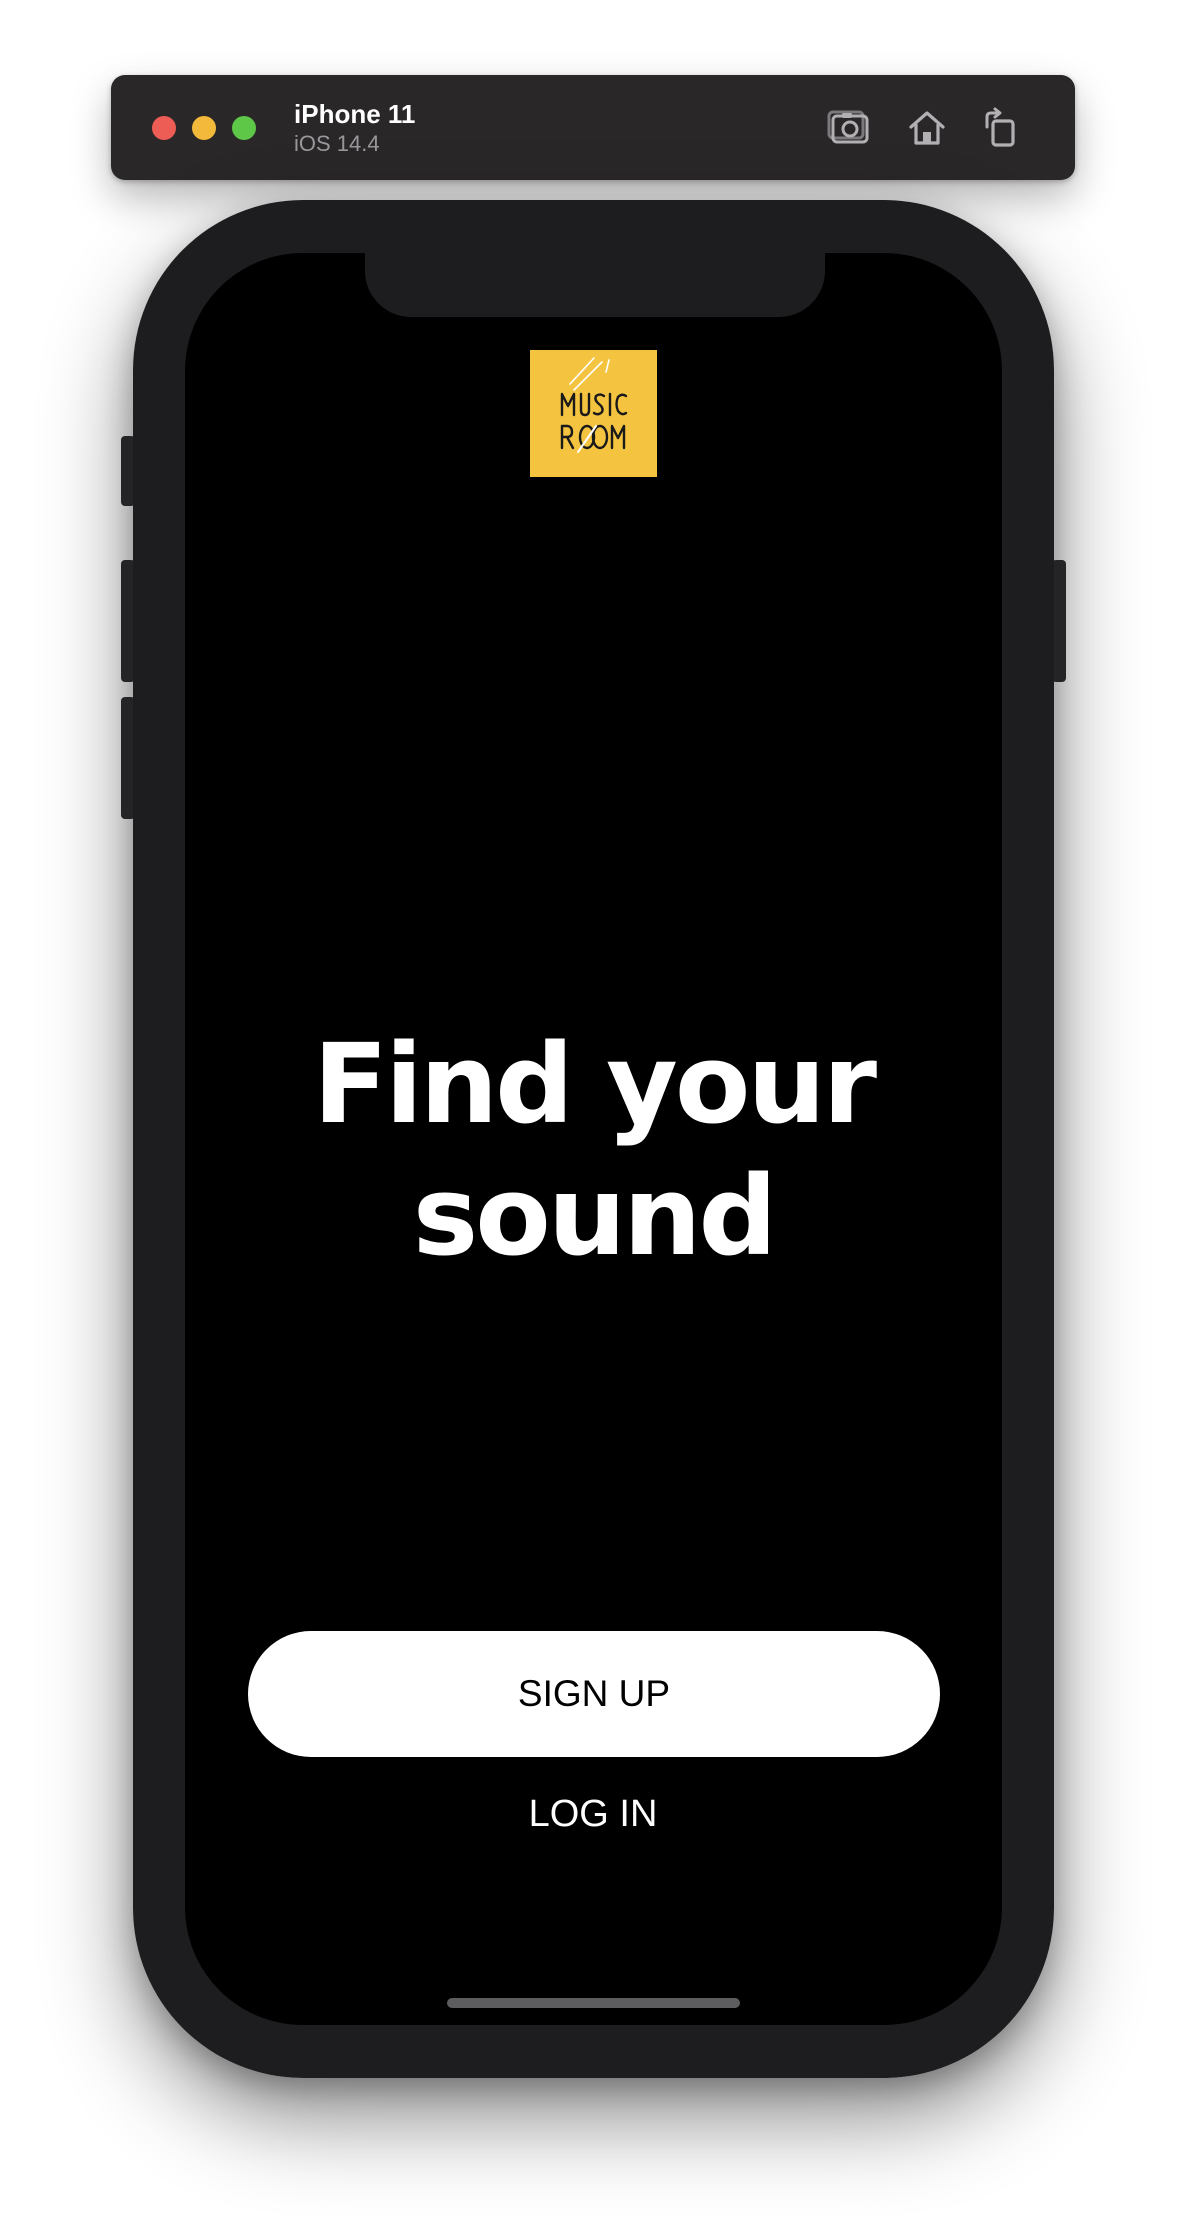  What do you see at coordinates (1059, 621) in the screenshot?
I see `power-button` at bounding box center [1059, 621].